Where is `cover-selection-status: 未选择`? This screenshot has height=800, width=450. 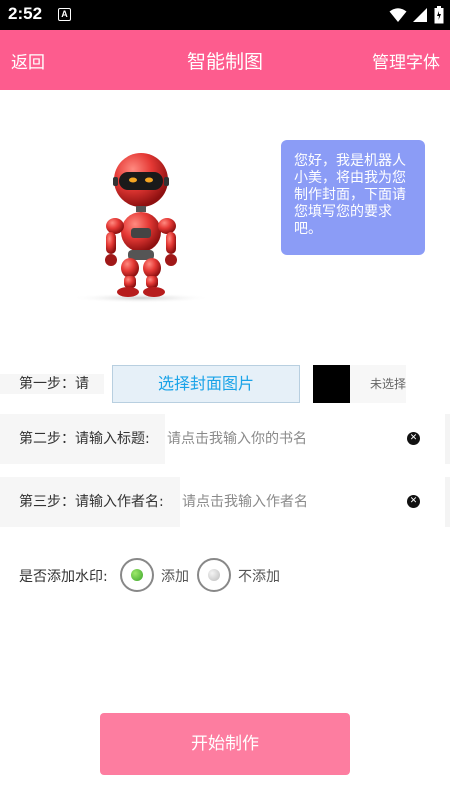 cover-selection-status: 未选择 is located at coordinates (378, 384).